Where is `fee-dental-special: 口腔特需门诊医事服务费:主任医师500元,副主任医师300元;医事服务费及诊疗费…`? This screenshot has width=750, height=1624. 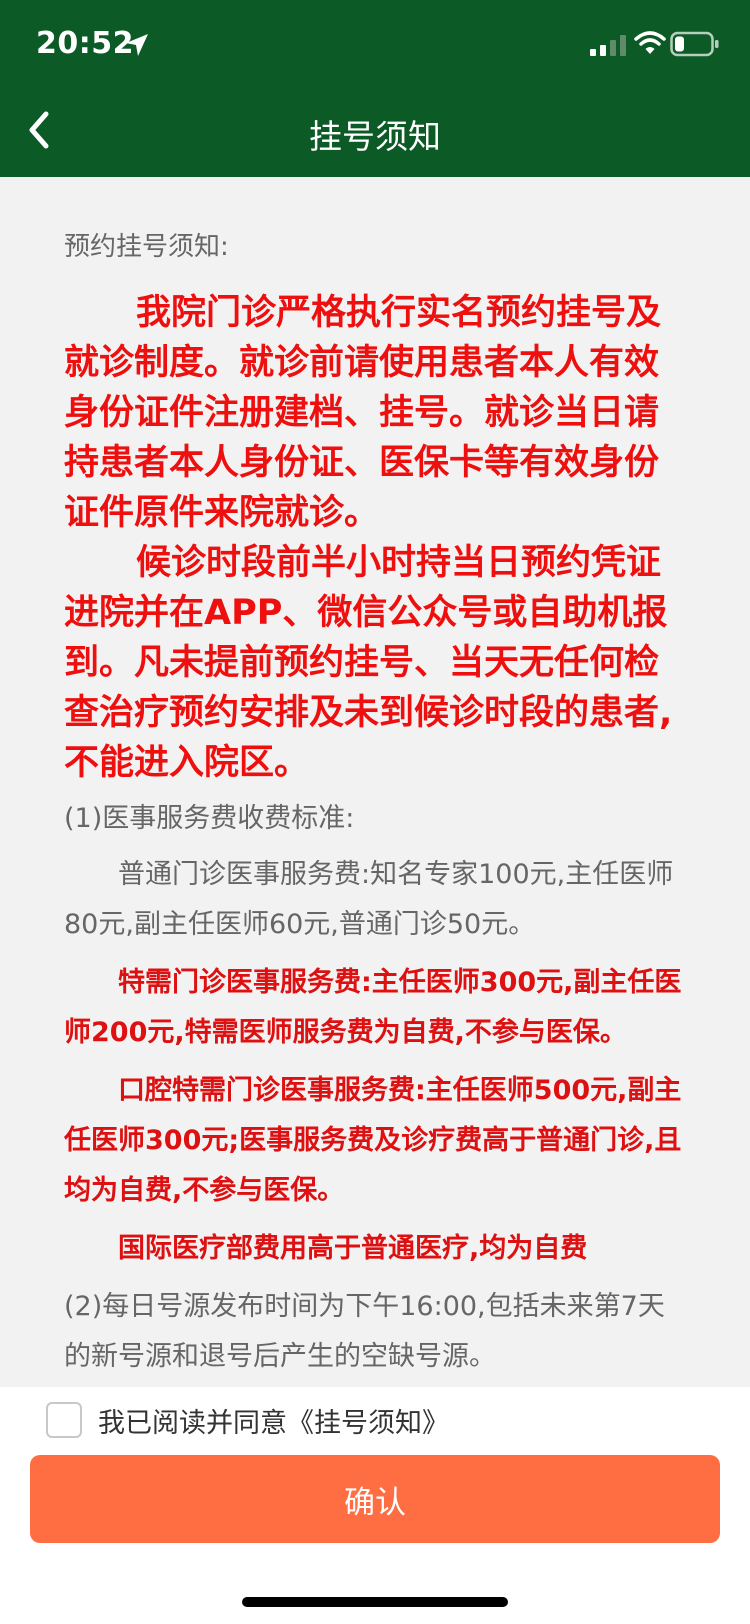 fee-dental-special: 口腔特需门诊医事服务费:主任医师500元,副主任医师300元;医事服务费及诊疗费… is located at coordinates (373, 1140).